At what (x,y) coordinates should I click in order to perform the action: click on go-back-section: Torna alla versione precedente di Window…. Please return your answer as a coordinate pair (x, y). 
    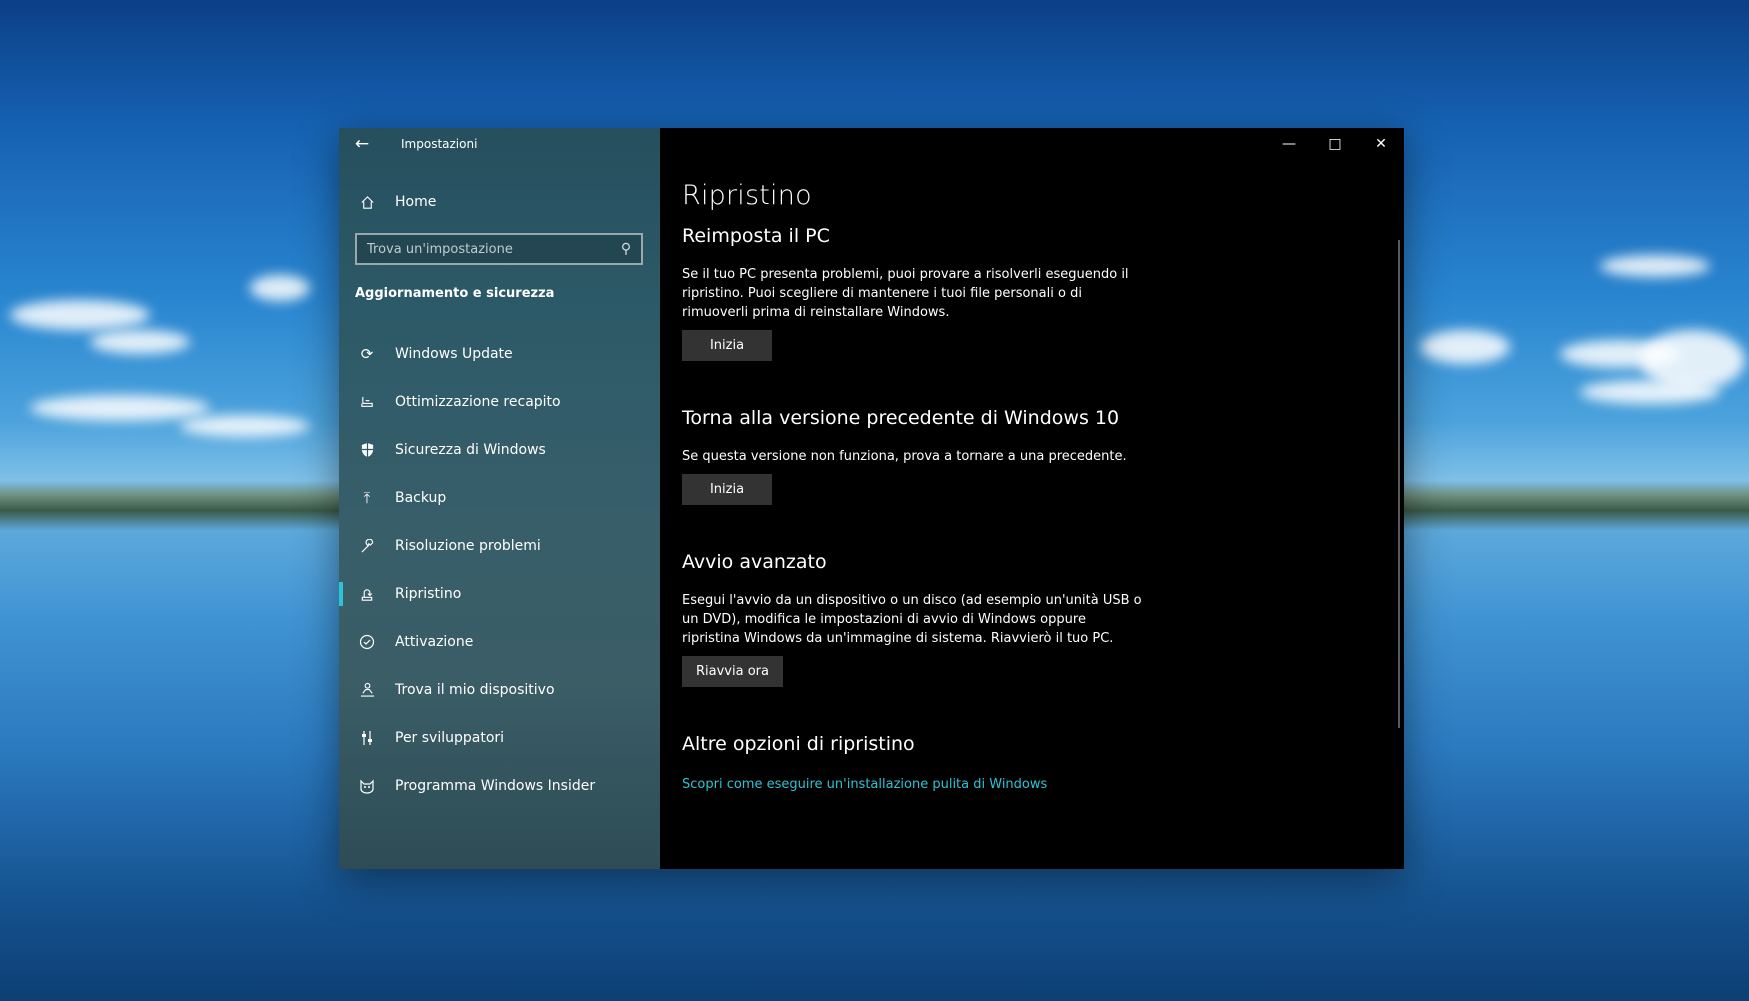
    Looking at the image, I should click on (912, 456).